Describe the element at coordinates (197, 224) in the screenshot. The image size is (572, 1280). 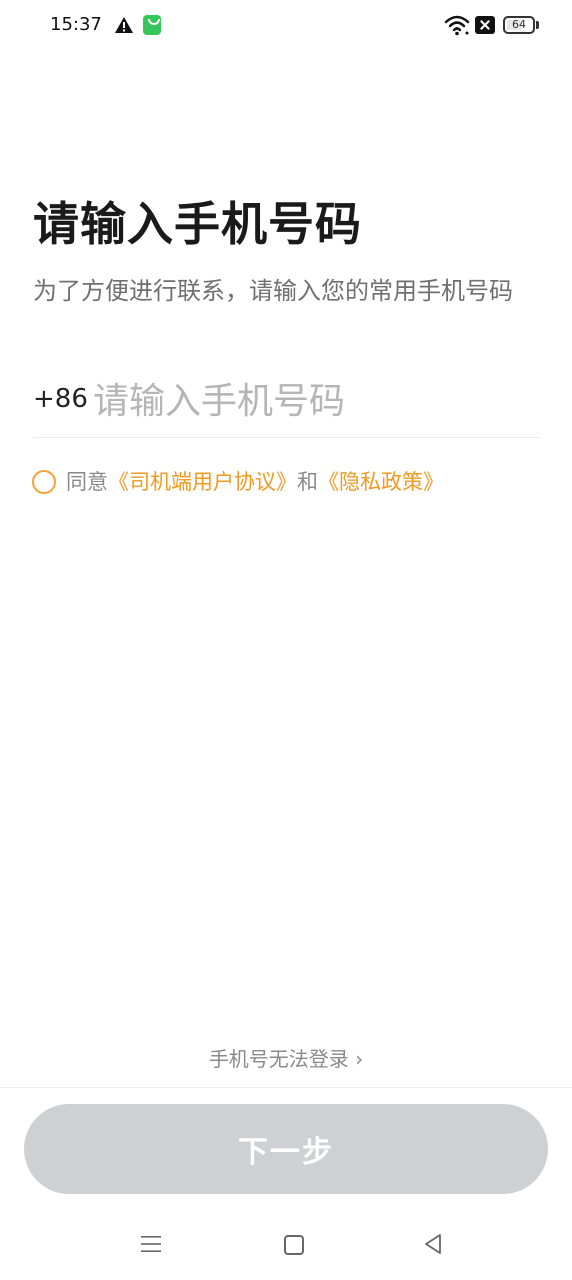
I see `page-title: 请输入手机号码` at that location.